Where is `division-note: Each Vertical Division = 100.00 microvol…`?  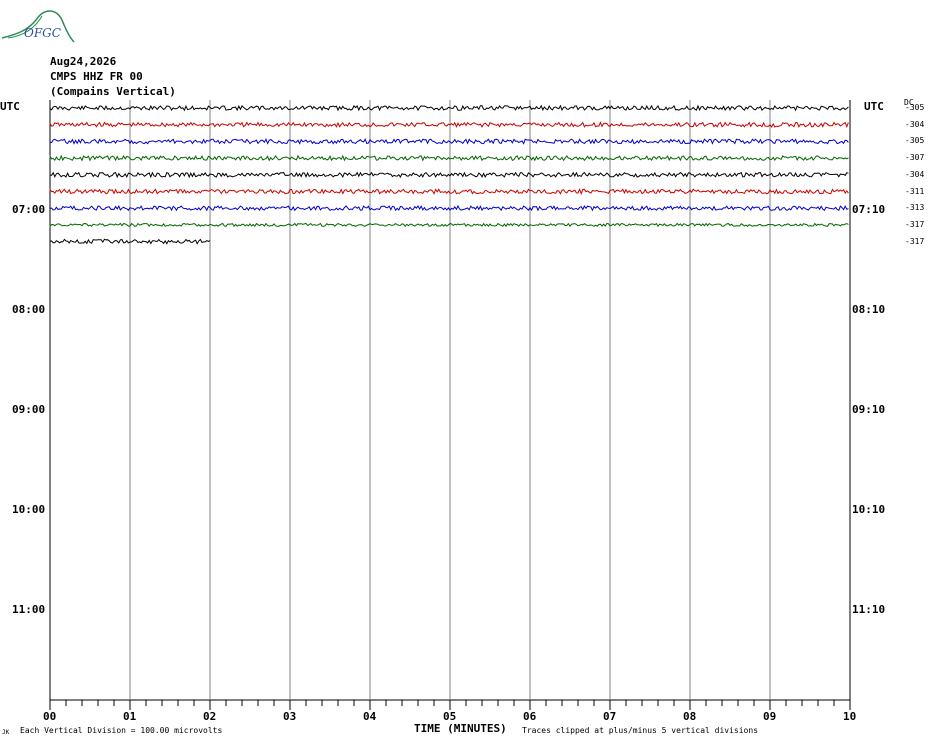 division-note: Each Vertical Division = 100.00 microvol… is located at coordinates (121, 730).